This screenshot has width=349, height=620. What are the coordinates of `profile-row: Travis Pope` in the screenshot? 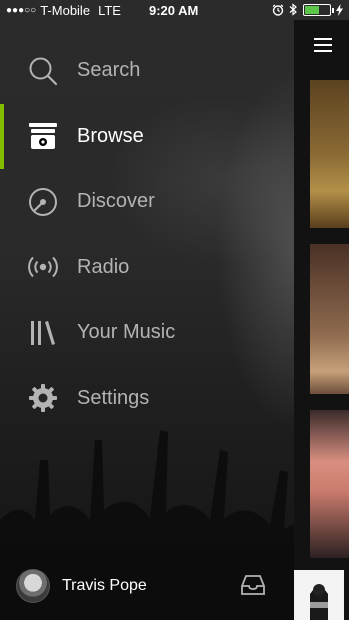 It's located at (155, 586).